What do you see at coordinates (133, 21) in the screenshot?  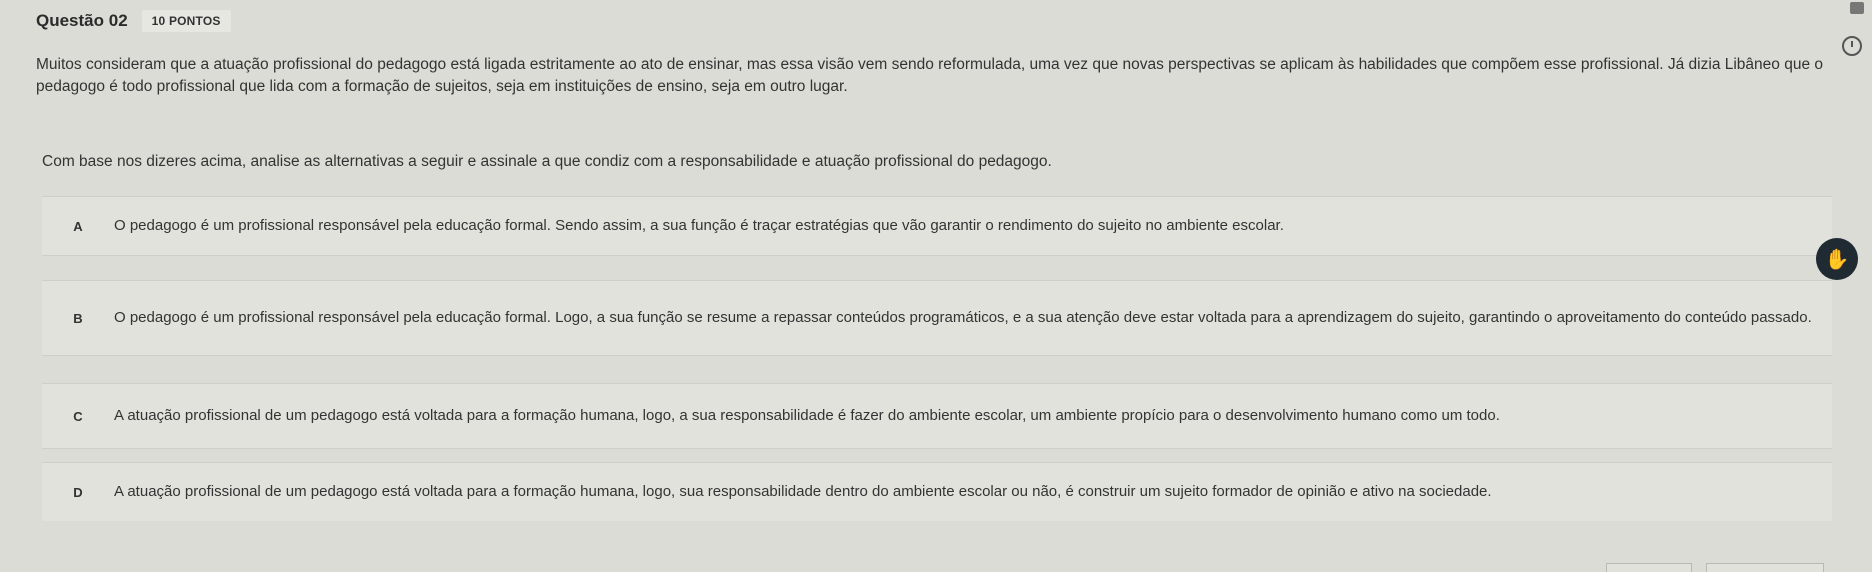 I see `question-header: Questão 02 10 PONTOS` at bounding box center [133, 21].